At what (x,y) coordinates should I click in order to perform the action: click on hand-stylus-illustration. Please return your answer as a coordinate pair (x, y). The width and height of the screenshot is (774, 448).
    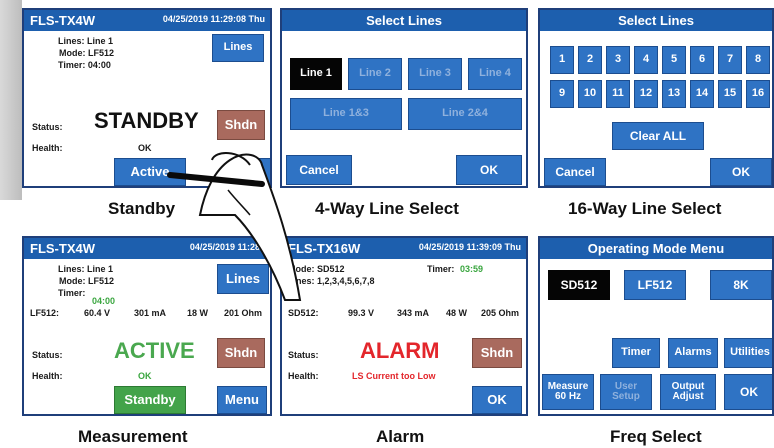
    Looking at the image, I should click on (234, 226).